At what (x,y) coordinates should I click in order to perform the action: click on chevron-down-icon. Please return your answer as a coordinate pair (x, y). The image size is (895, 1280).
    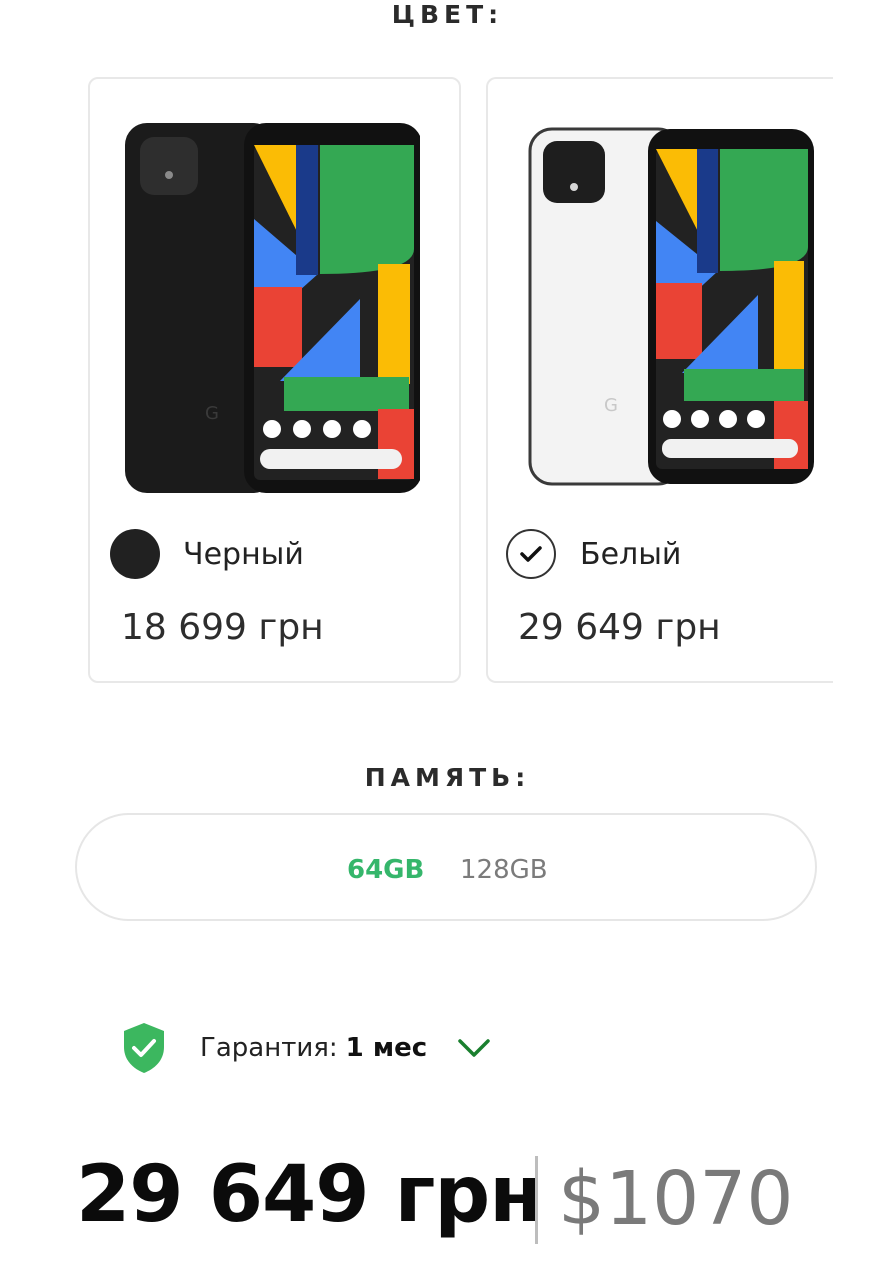
    Looking at the image, I should click on (474, 1048).